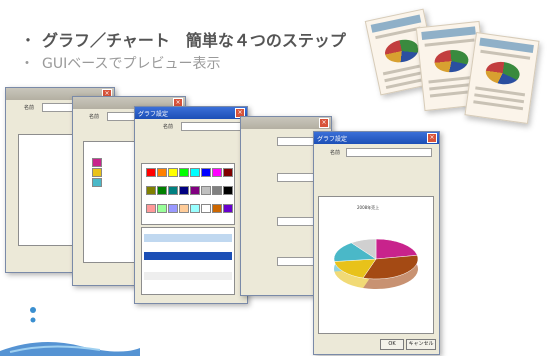  I want to click on dialog-step-3: グラフ設定 × 名前, so click(191, 205).